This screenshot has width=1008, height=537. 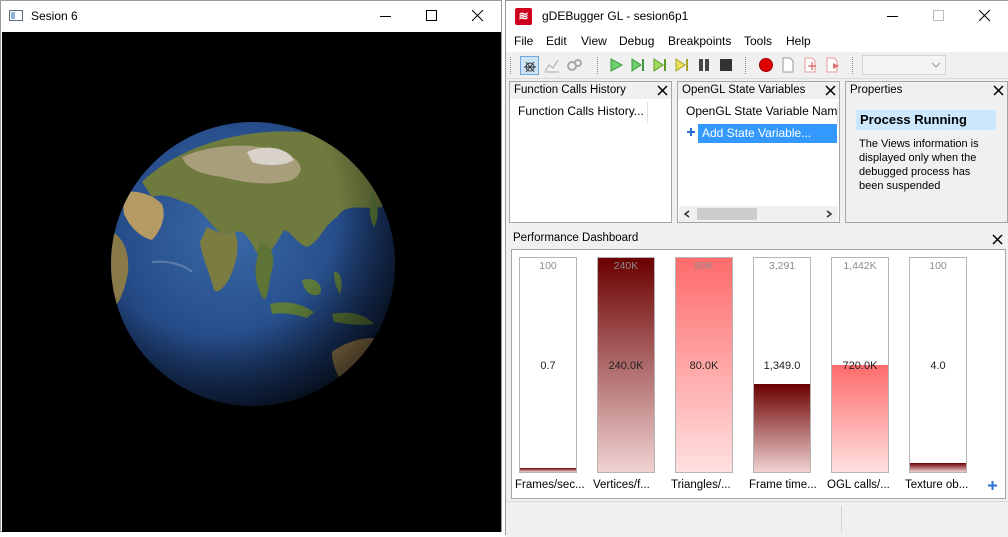 I want to click on counter-bar: 1,442K 720.0K, so click(x=860, y=365).